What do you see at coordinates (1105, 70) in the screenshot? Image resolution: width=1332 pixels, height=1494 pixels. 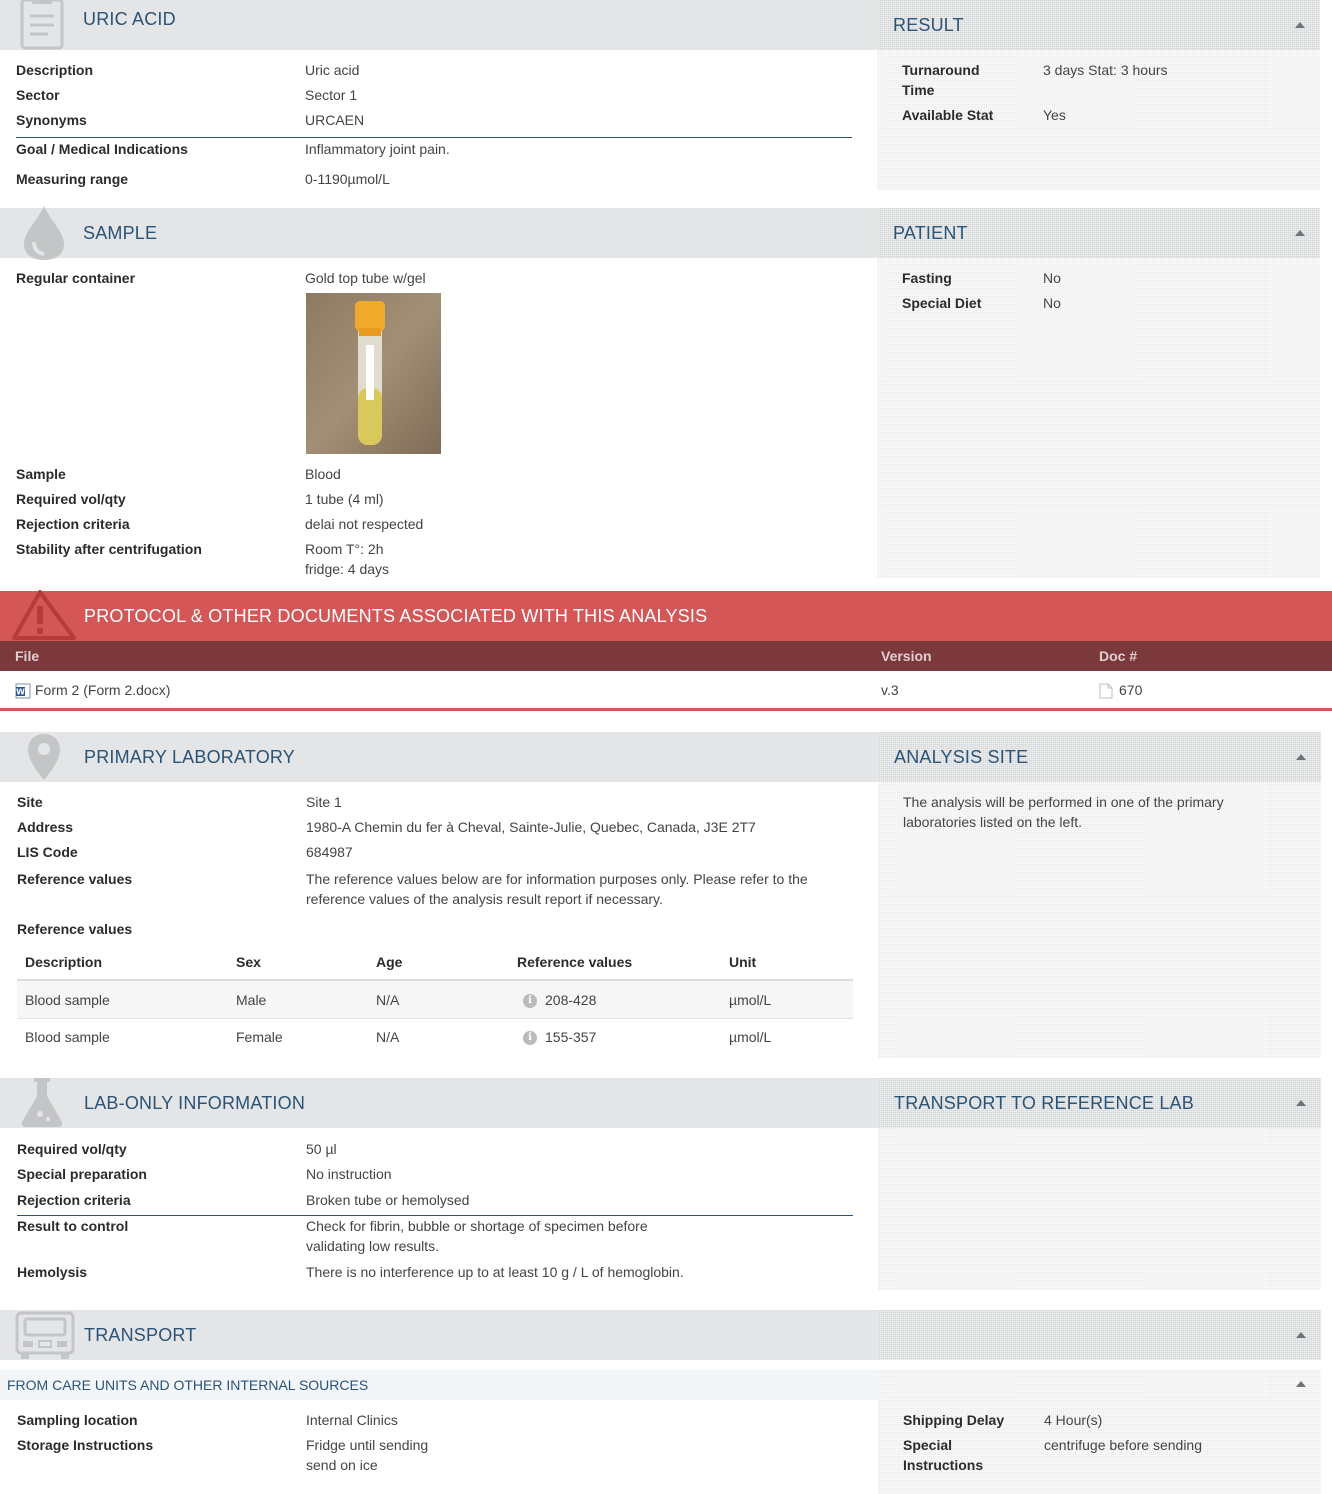 I see `turnaround-value: 3 days Stat: 3 hours` at bounding box center [1105, 70].